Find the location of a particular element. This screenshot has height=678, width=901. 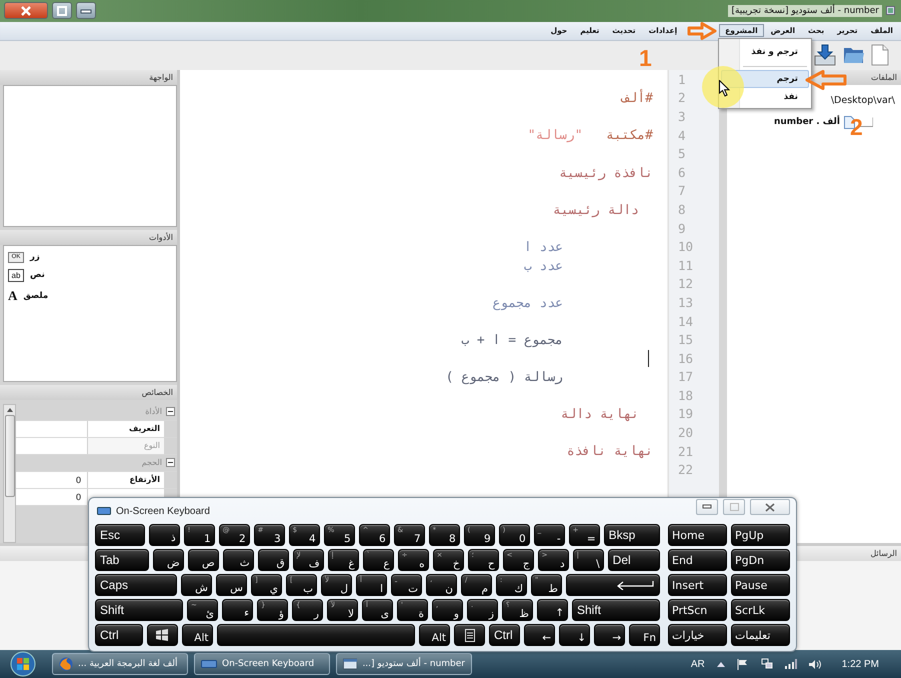

line-number: 4 is located at coordinates (682, 135).